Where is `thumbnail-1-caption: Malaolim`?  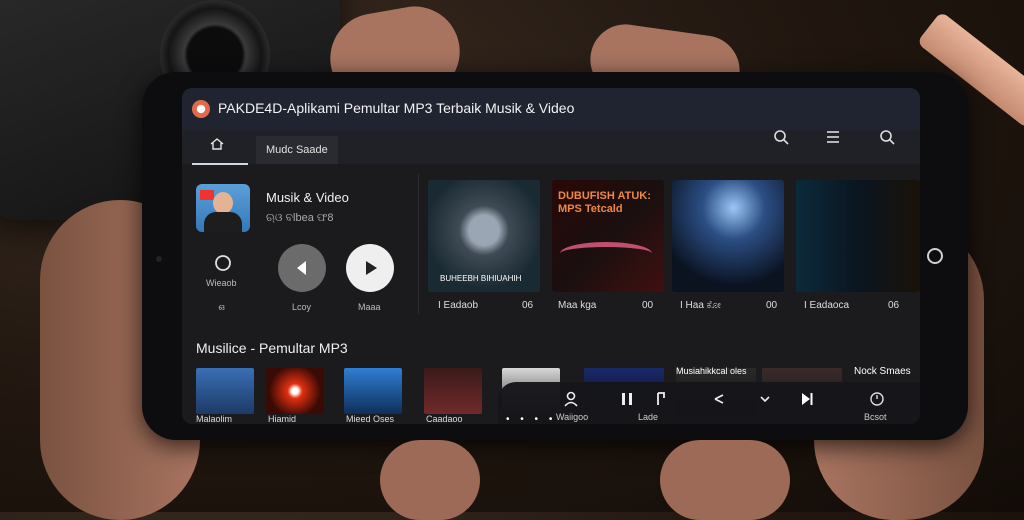
thumbnail-1-caption: Malaolim is located at coordinates (214, 419).